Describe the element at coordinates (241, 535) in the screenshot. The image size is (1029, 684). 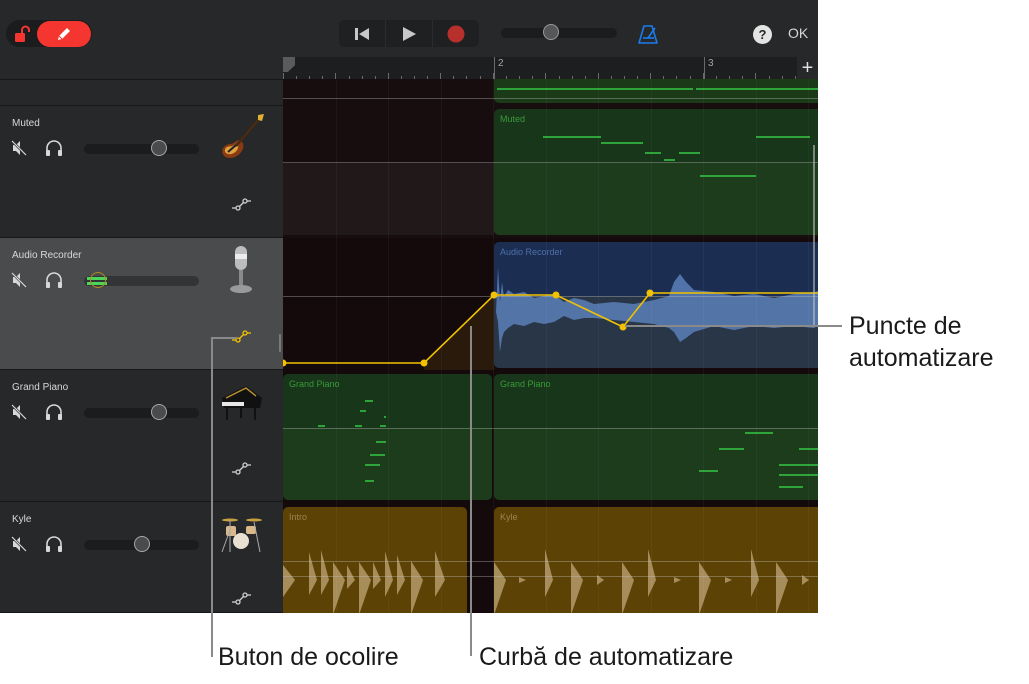
I see `drum-kit-icon` at that location.